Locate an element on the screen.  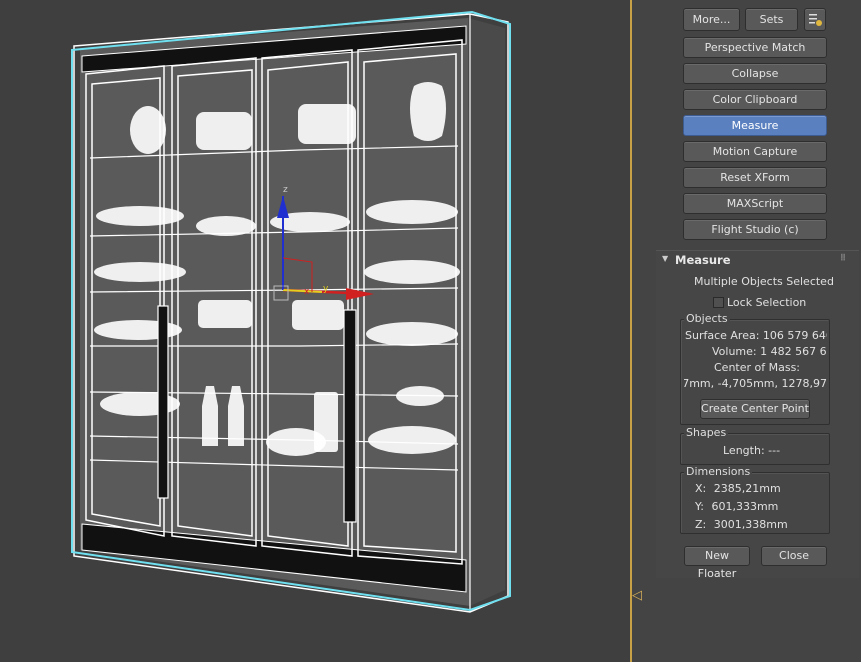
utility-button-maxscript: MAXScript is located at coordinates (755, 203).